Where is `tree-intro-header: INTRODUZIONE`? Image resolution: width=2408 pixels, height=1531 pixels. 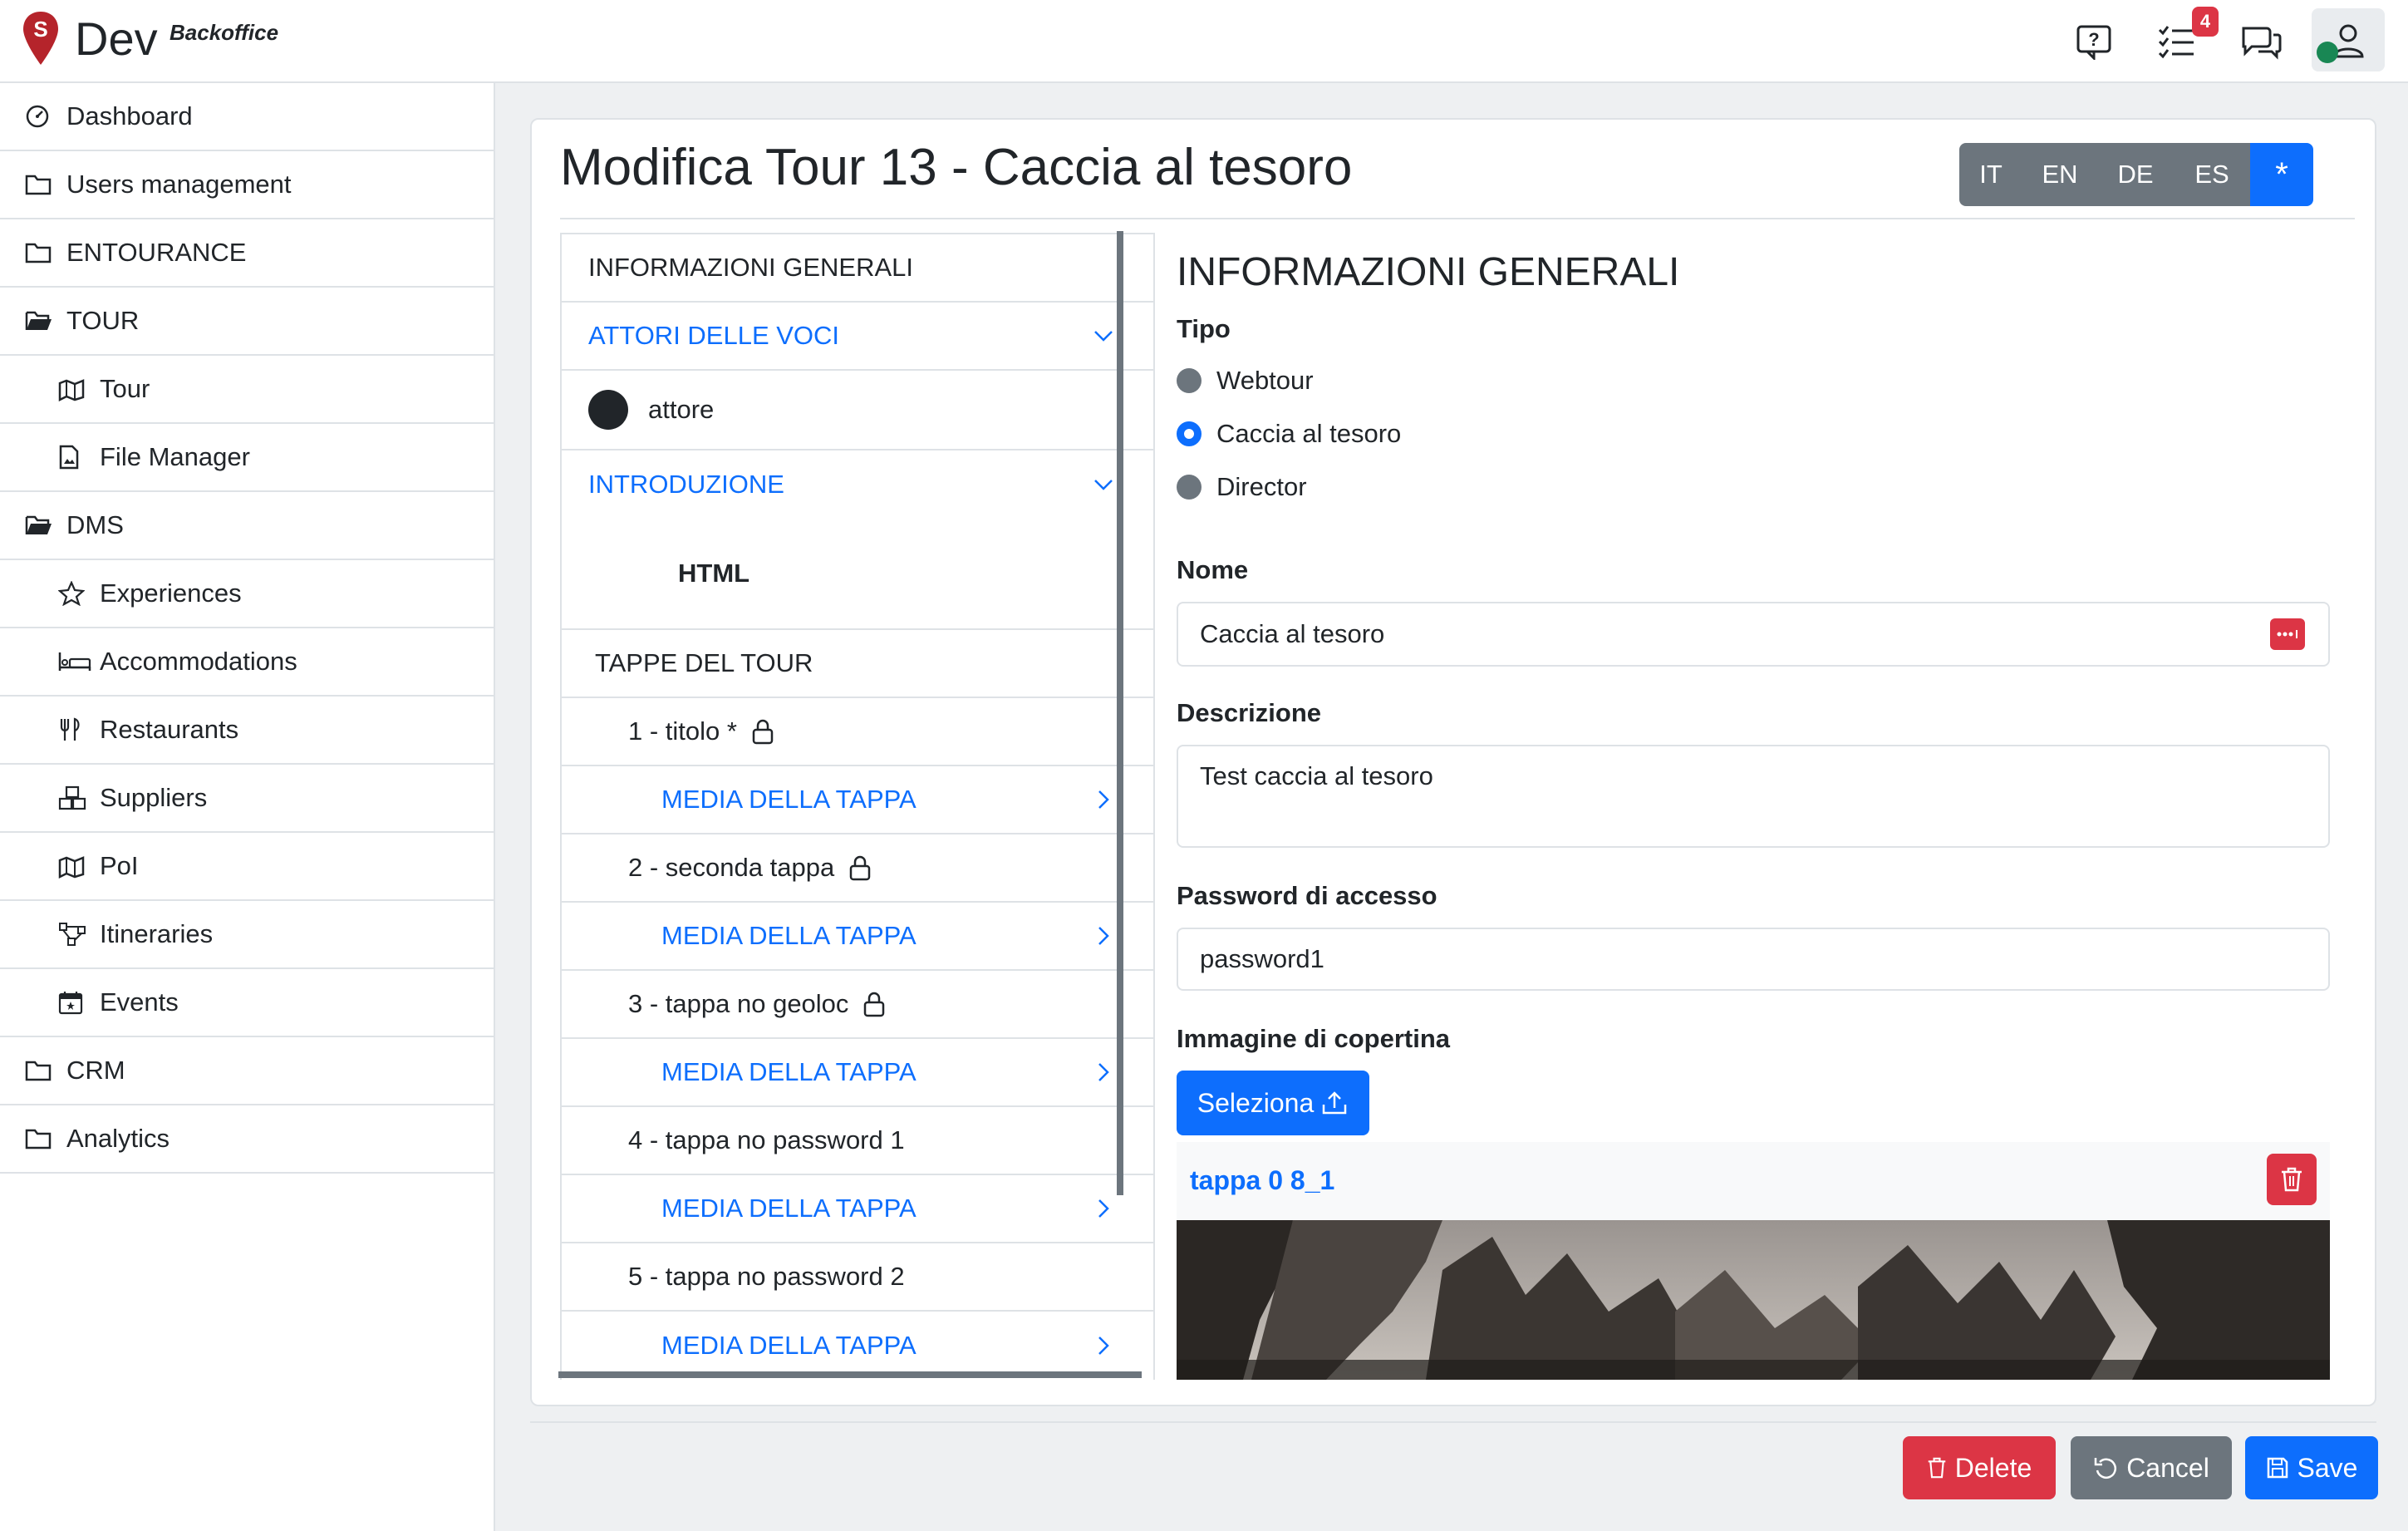 tree-intro-header: INTRODUZIONE is located at coordinates (857, 485).